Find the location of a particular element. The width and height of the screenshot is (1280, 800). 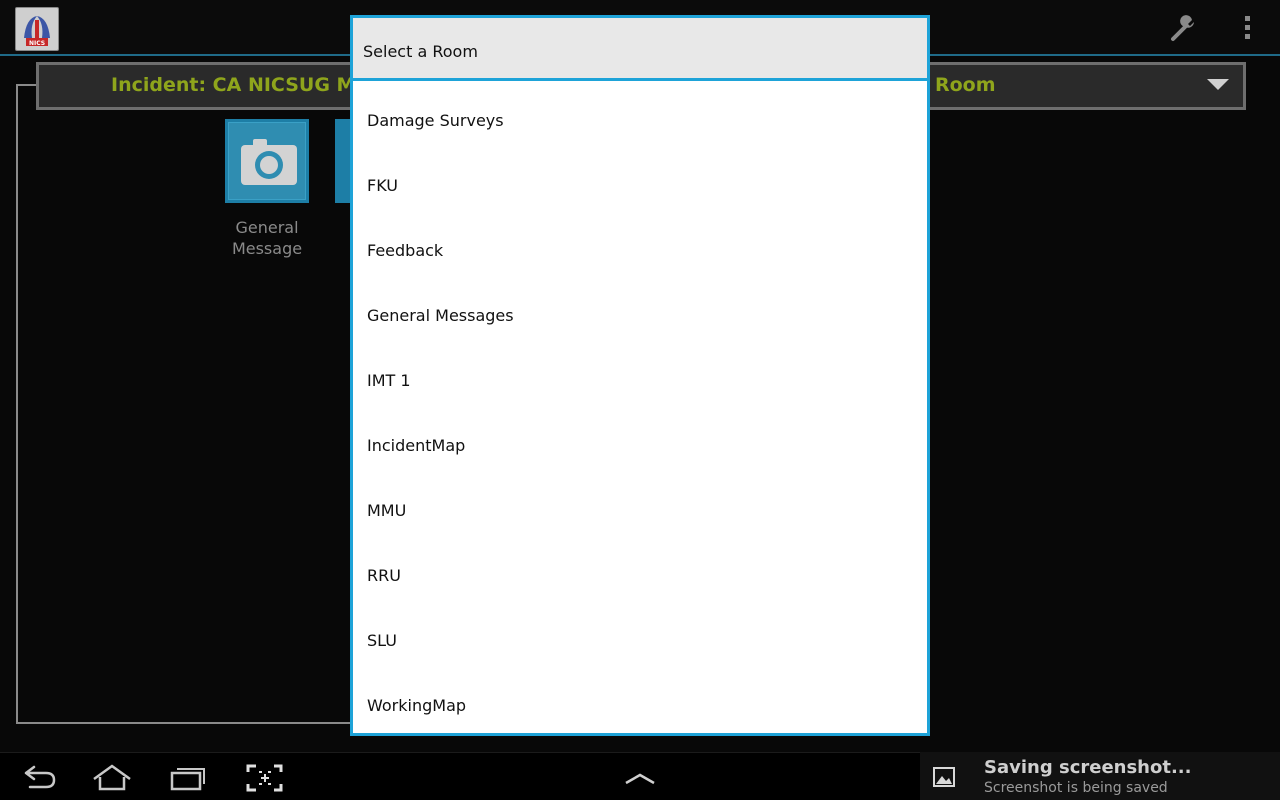

incident-title: Incident: CA NICSUG Mo is located at coordinates (240, 85).